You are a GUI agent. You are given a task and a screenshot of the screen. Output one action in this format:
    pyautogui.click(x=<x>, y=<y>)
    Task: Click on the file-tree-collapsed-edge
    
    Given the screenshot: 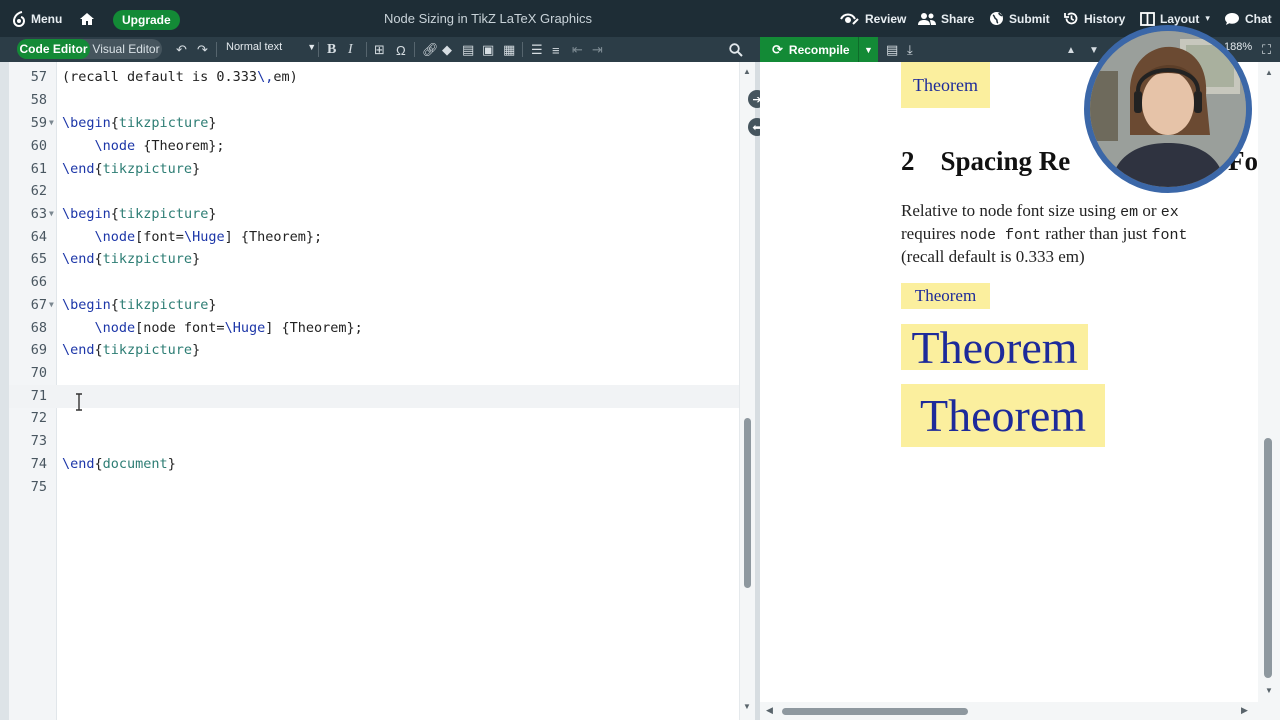 What is the action you would take?
    pyautogui.click(x=4, y=391)
    